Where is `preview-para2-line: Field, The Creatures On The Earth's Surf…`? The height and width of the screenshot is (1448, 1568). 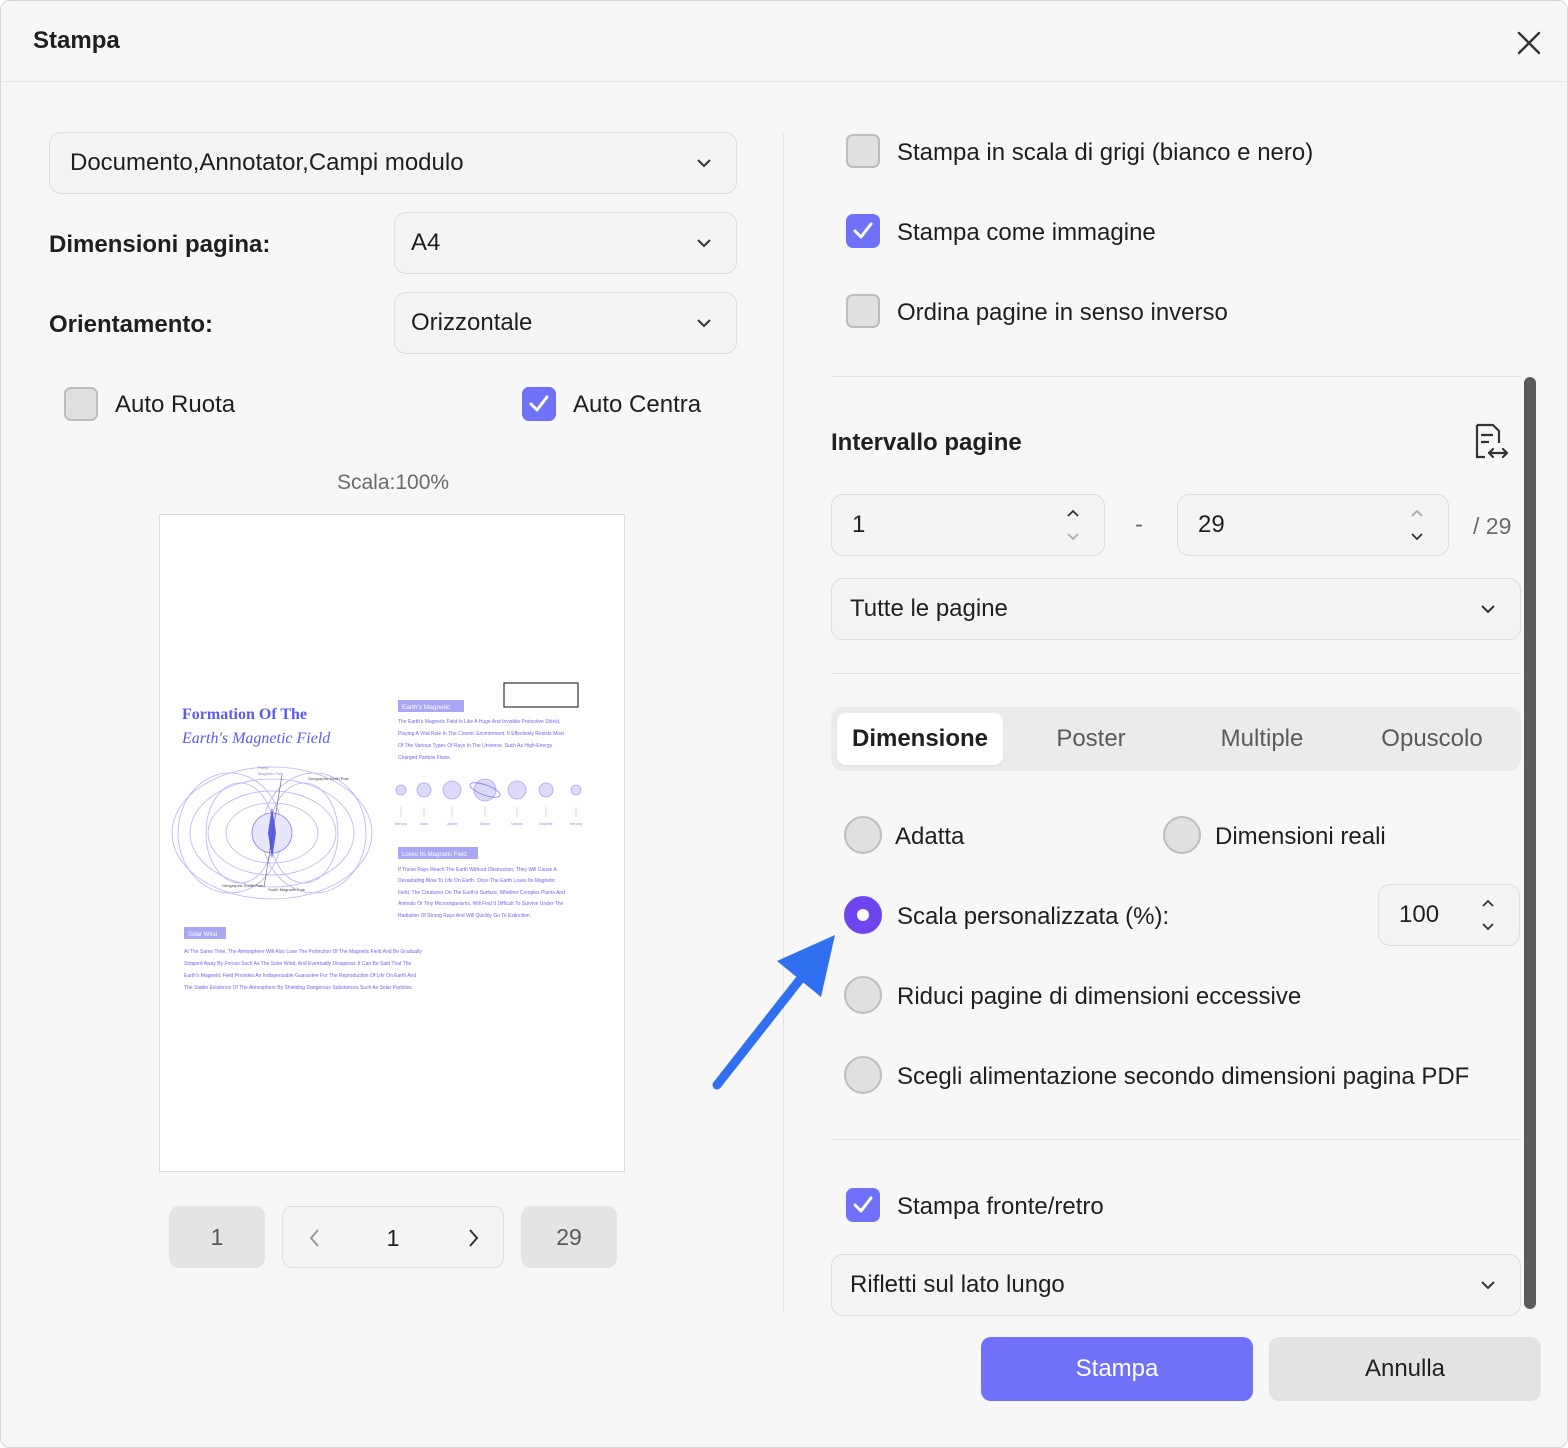
preview-para2-line: Field, The Creatures On The Earth's Surf… is located at coordinates (481, 893).